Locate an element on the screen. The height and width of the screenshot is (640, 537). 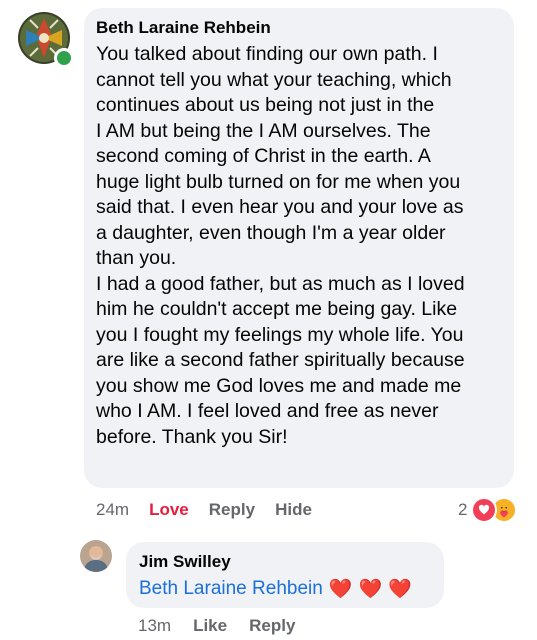
hide-button: Hide is located at coordinates (293, 510).